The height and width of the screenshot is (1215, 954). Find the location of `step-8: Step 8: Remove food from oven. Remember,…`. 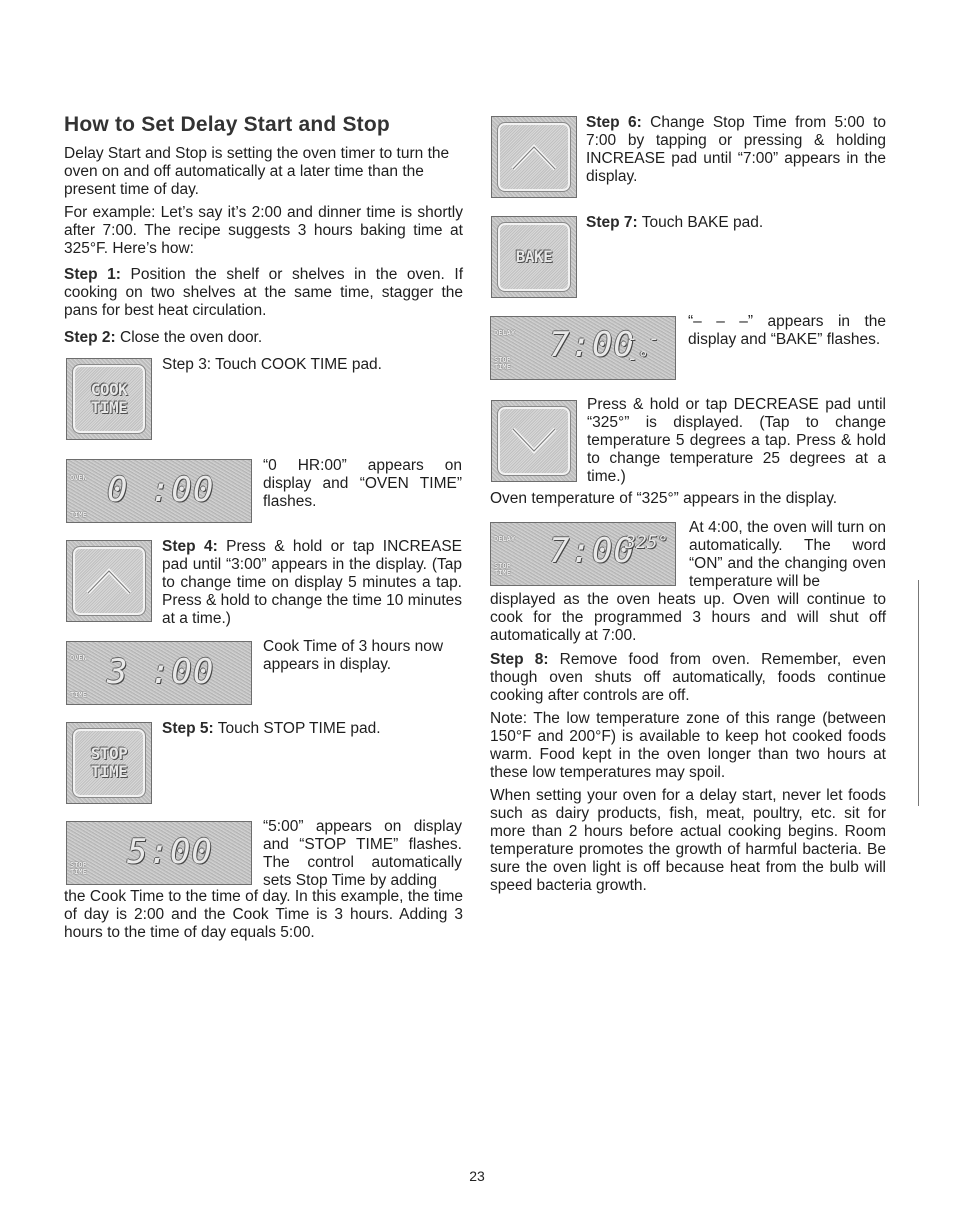

step-8: Step 8: Remove food from oven. Remember,… is located at coordinates (688, 678).